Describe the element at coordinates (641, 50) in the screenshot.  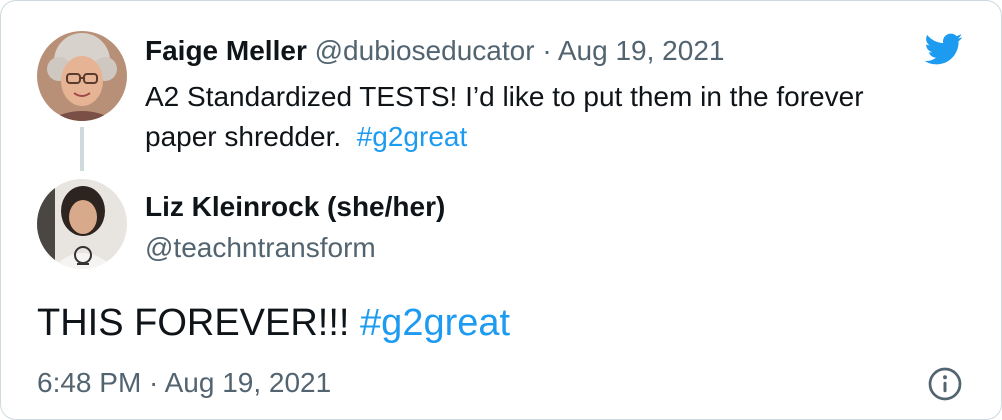
I see `quoted-tweet-date: Aug 19, 2021` at that location.